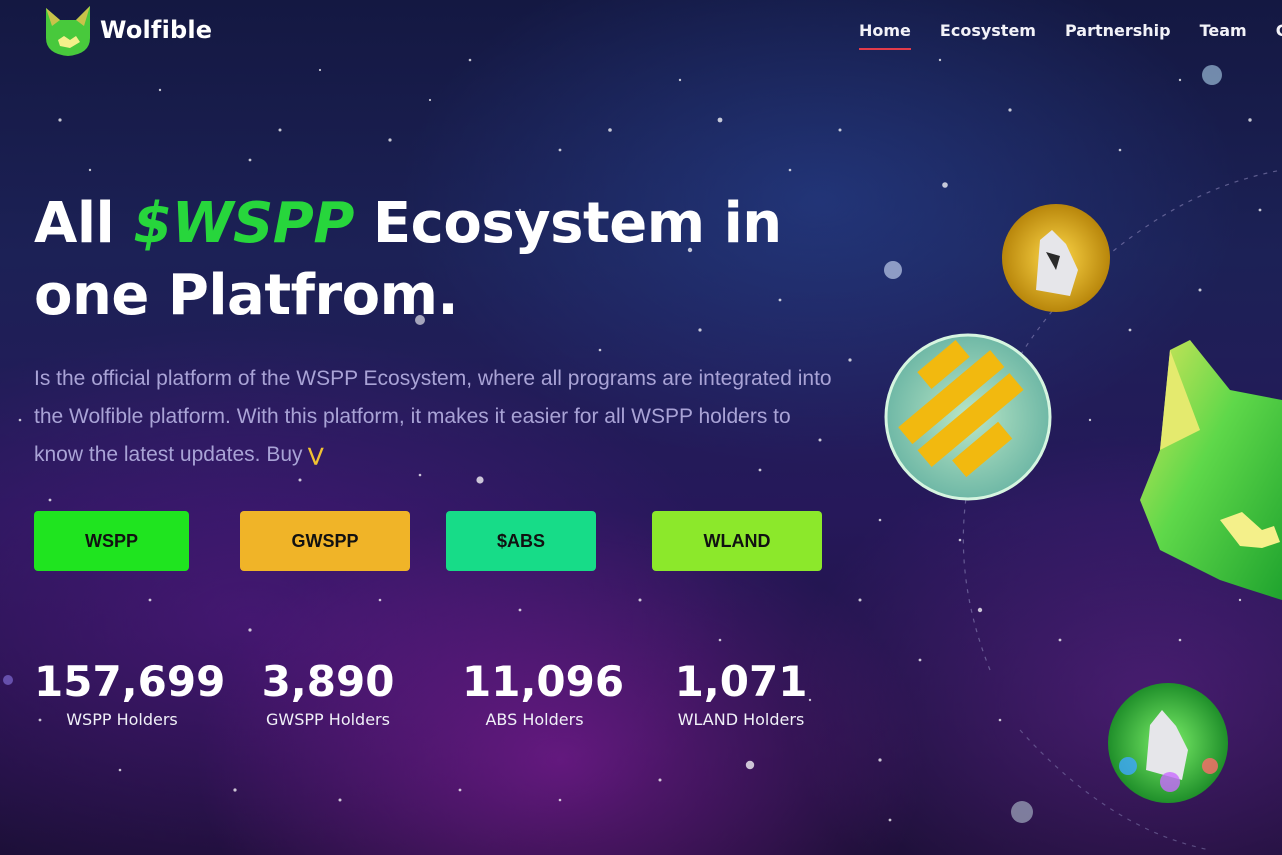  I want to click on nav-contact: Co, so click(1279, 35).